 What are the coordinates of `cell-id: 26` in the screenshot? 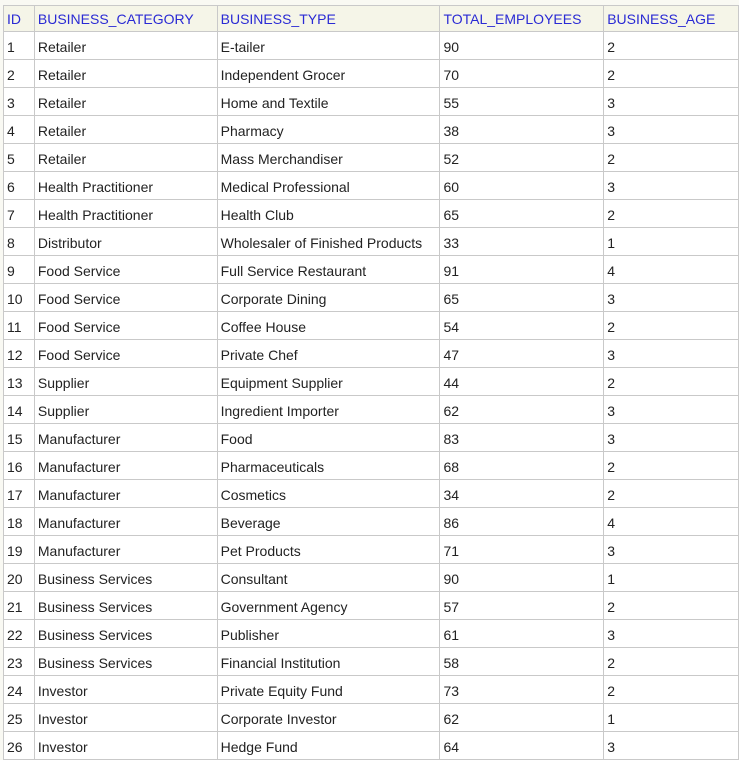 It's located at (19, 745).